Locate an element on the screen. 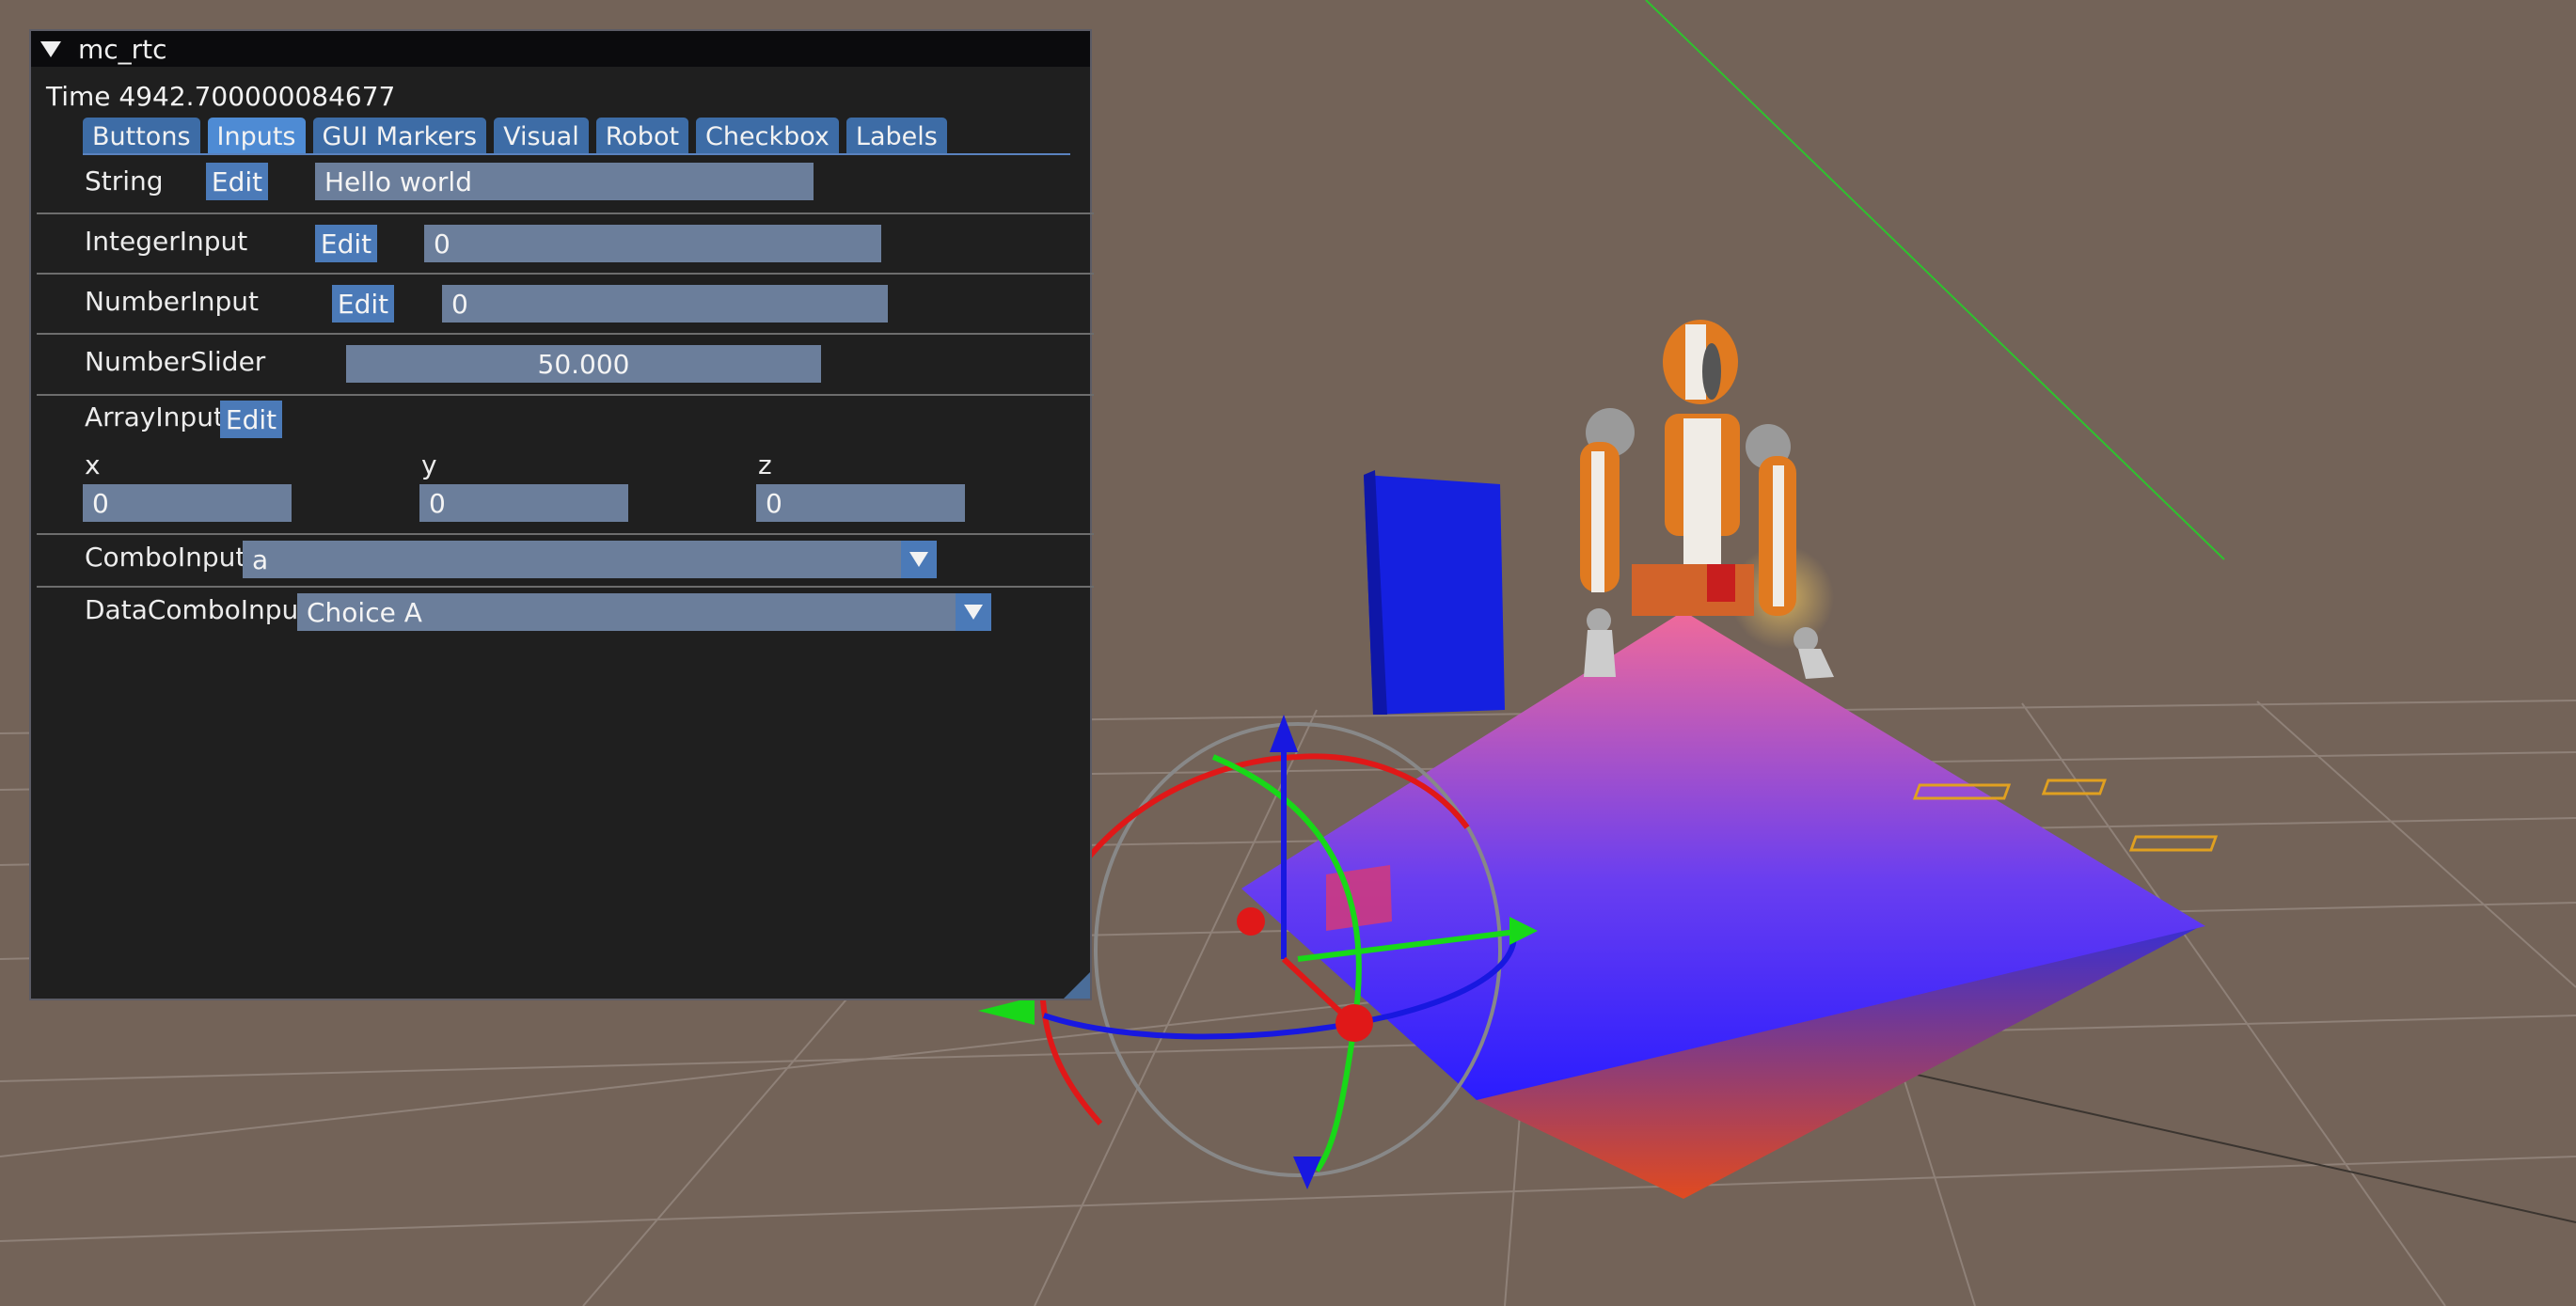 The image size is (2576, 1306). array-z-field: 0 is located at coordinates (860, 503).